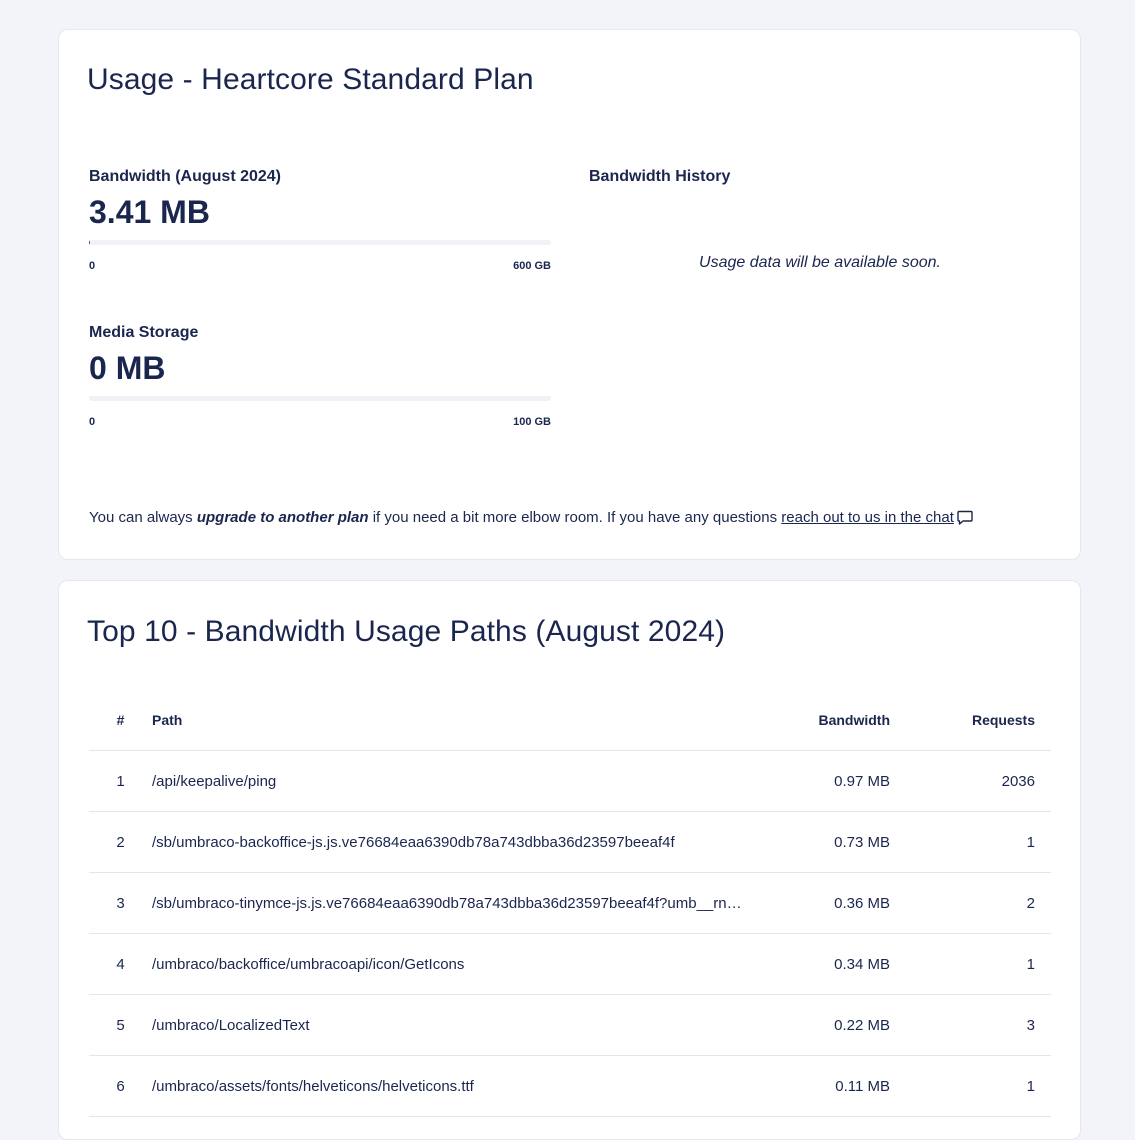  I want to click on bandwidth-history-empty-message: Usage data will be available soon., so click(820, 263).